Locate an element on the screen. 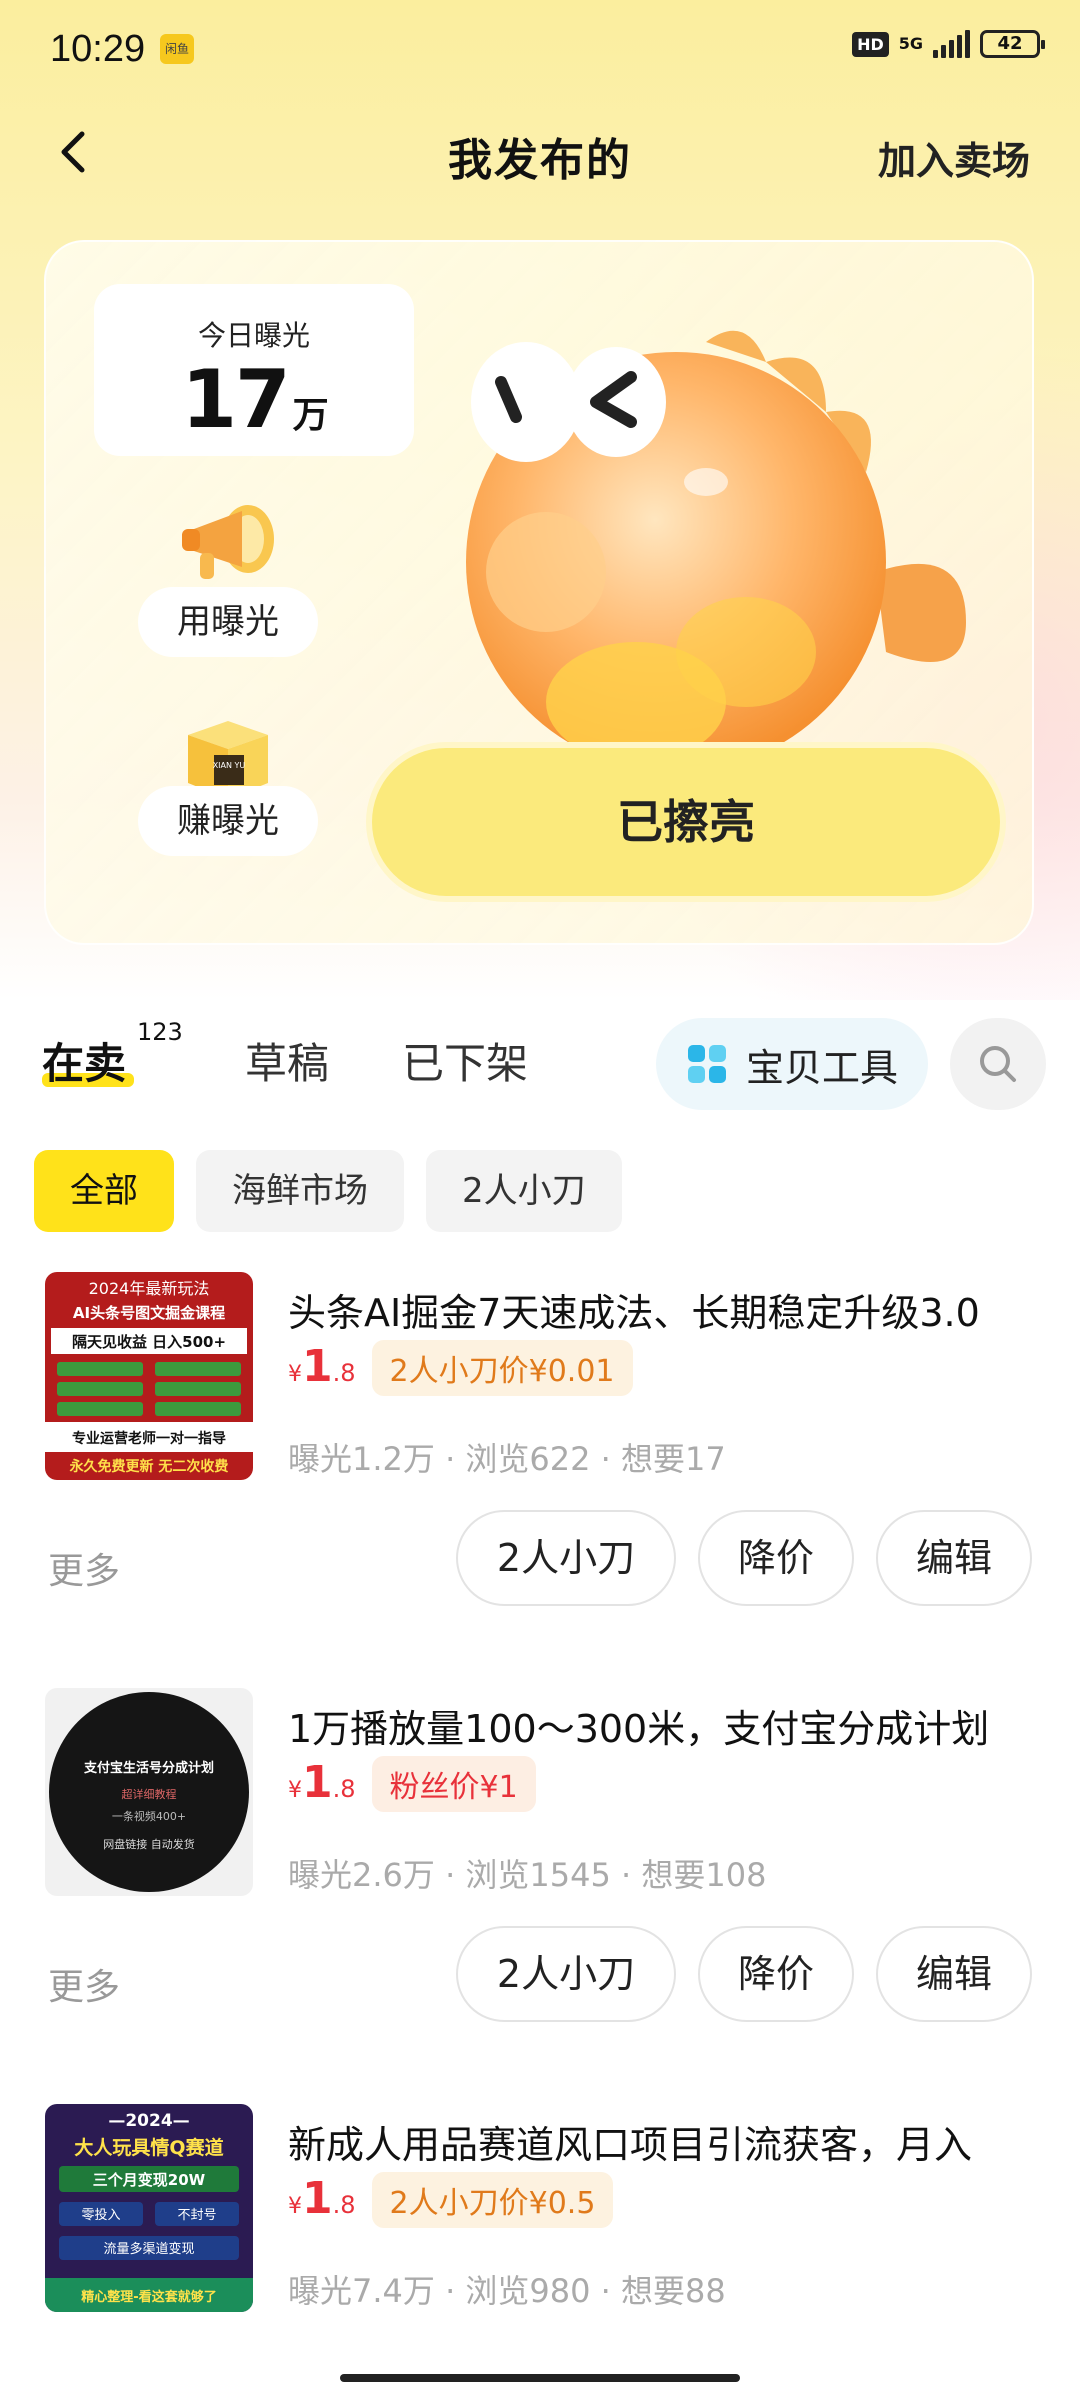 The width and height of the screenshot is (1080, 2400). price-row: ¥1.8 2人小刀价¥0.01 is located at coordinates (460, 1368).